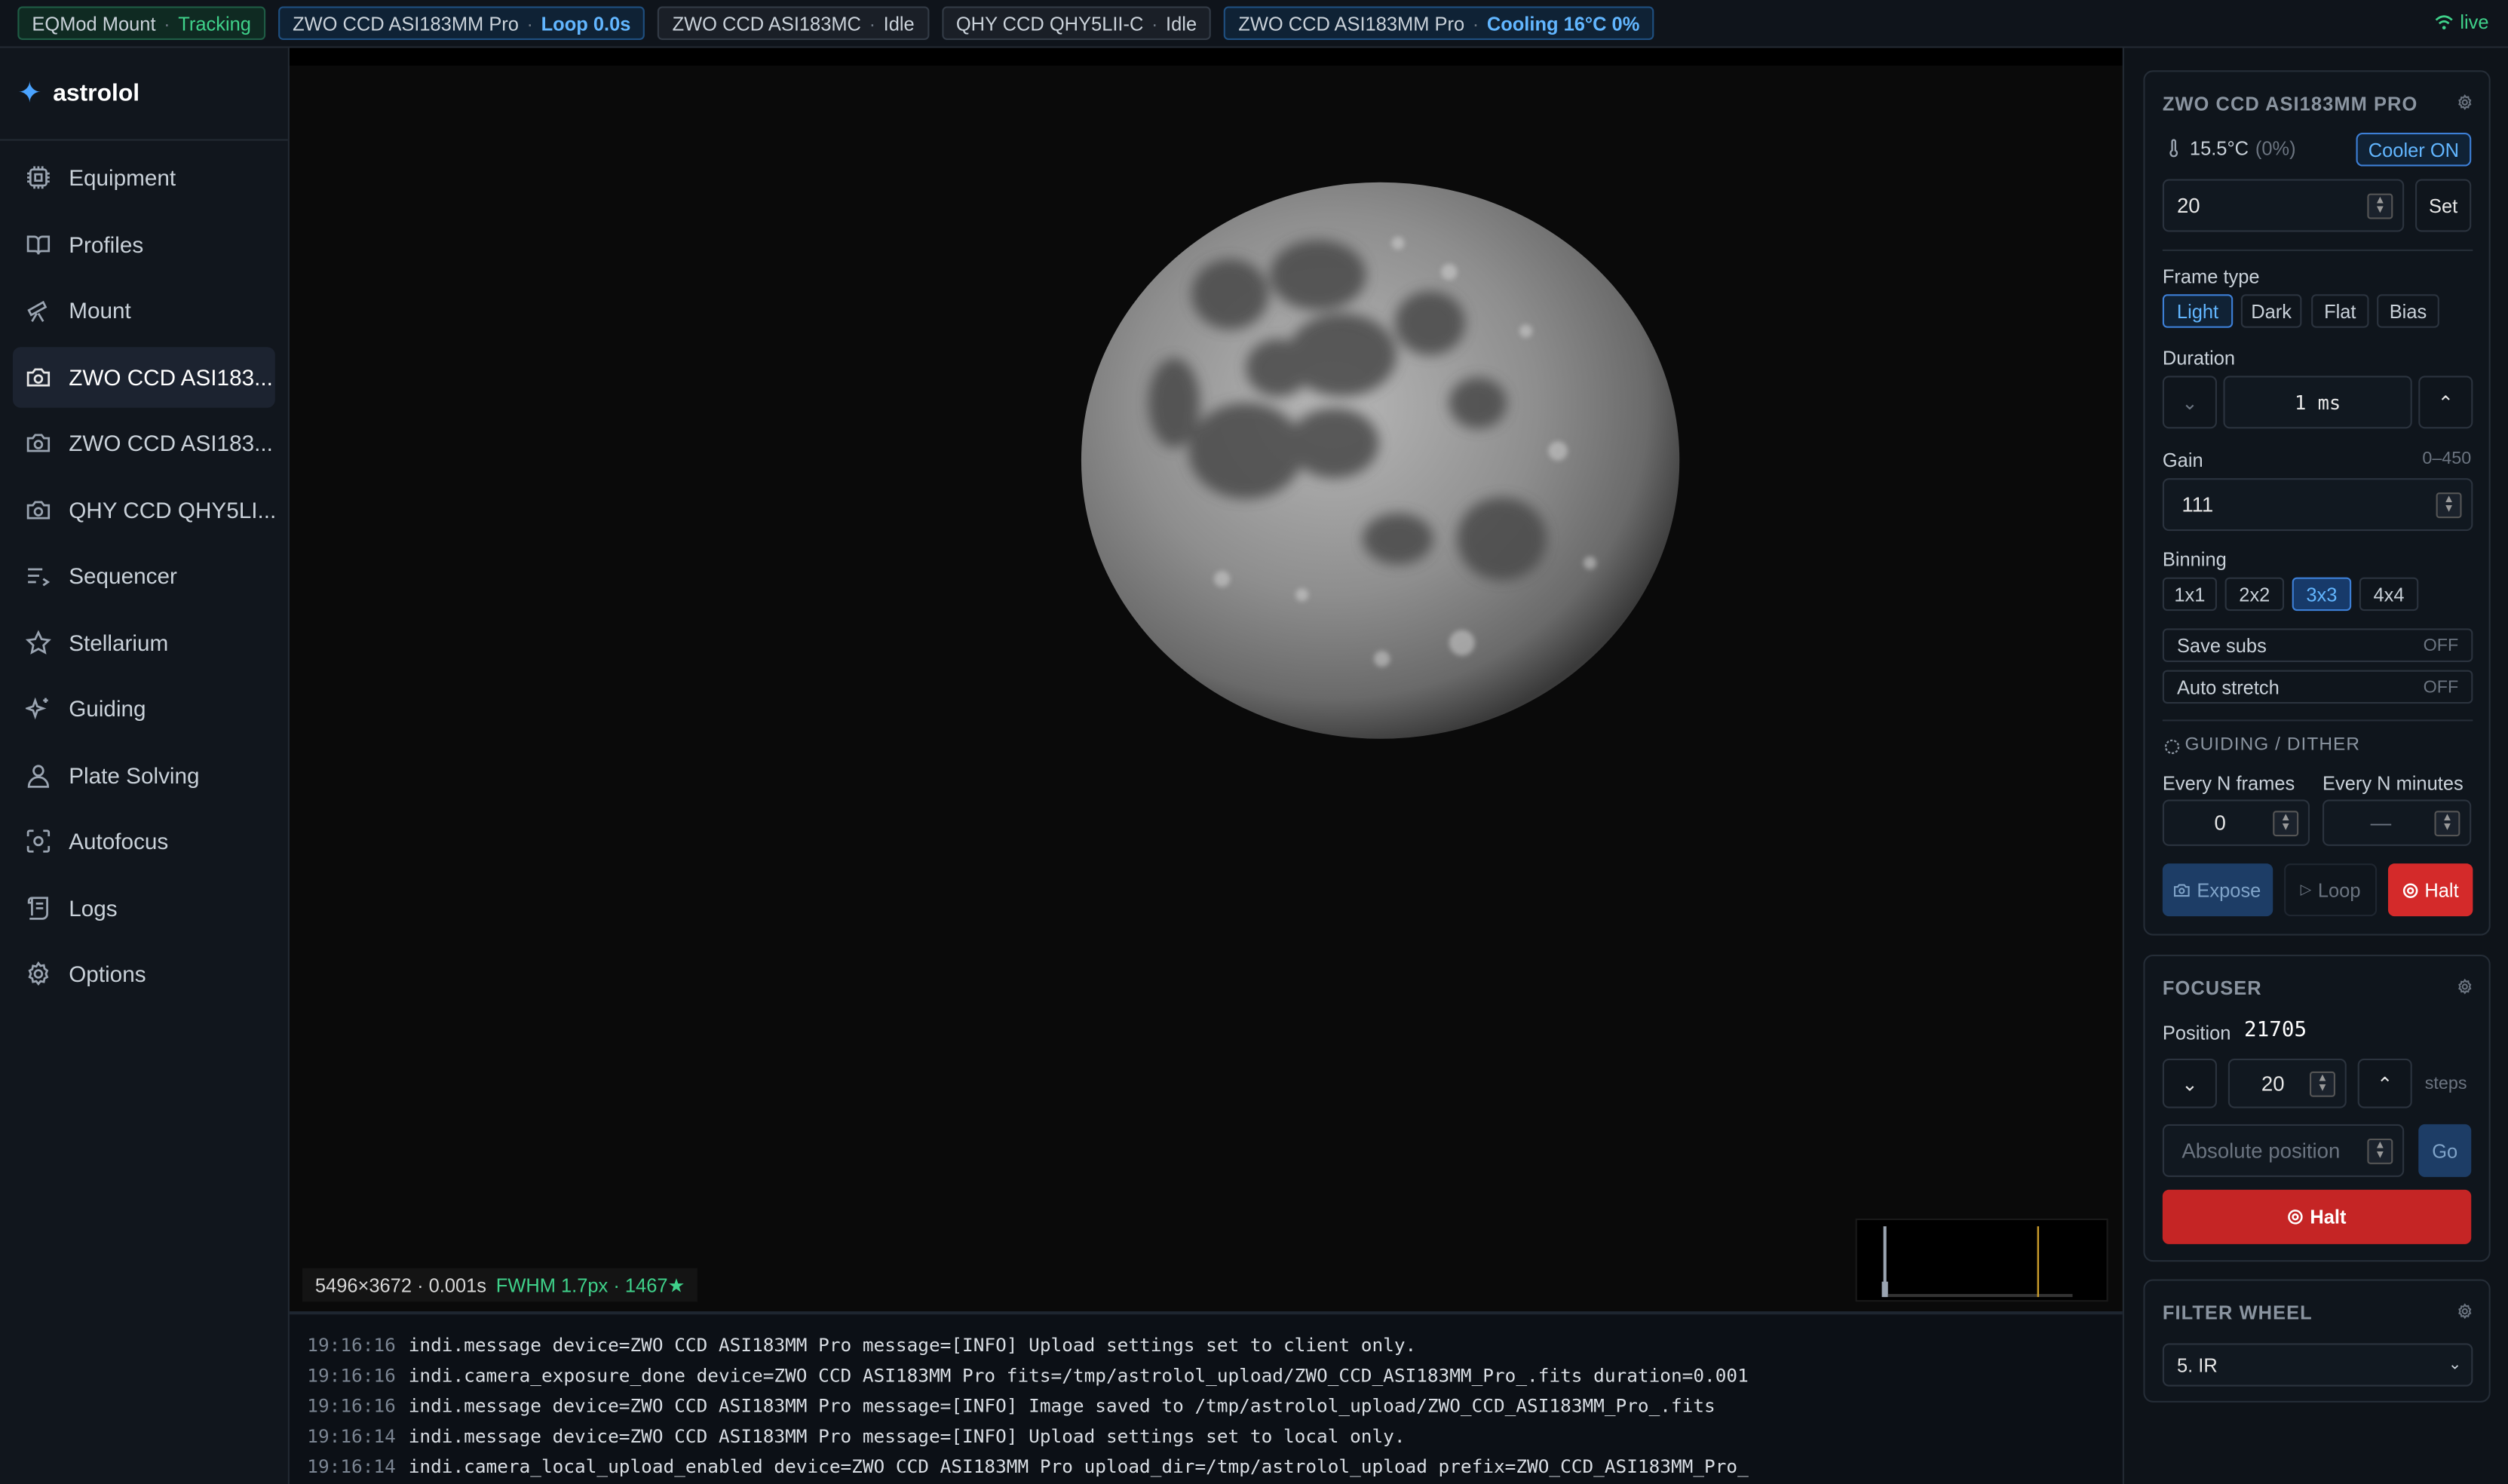 This screenshot has height=1484, width=2508. Describe the element at coordinates (38, 443) in the screenshot. I see `camera-icon` at that location.